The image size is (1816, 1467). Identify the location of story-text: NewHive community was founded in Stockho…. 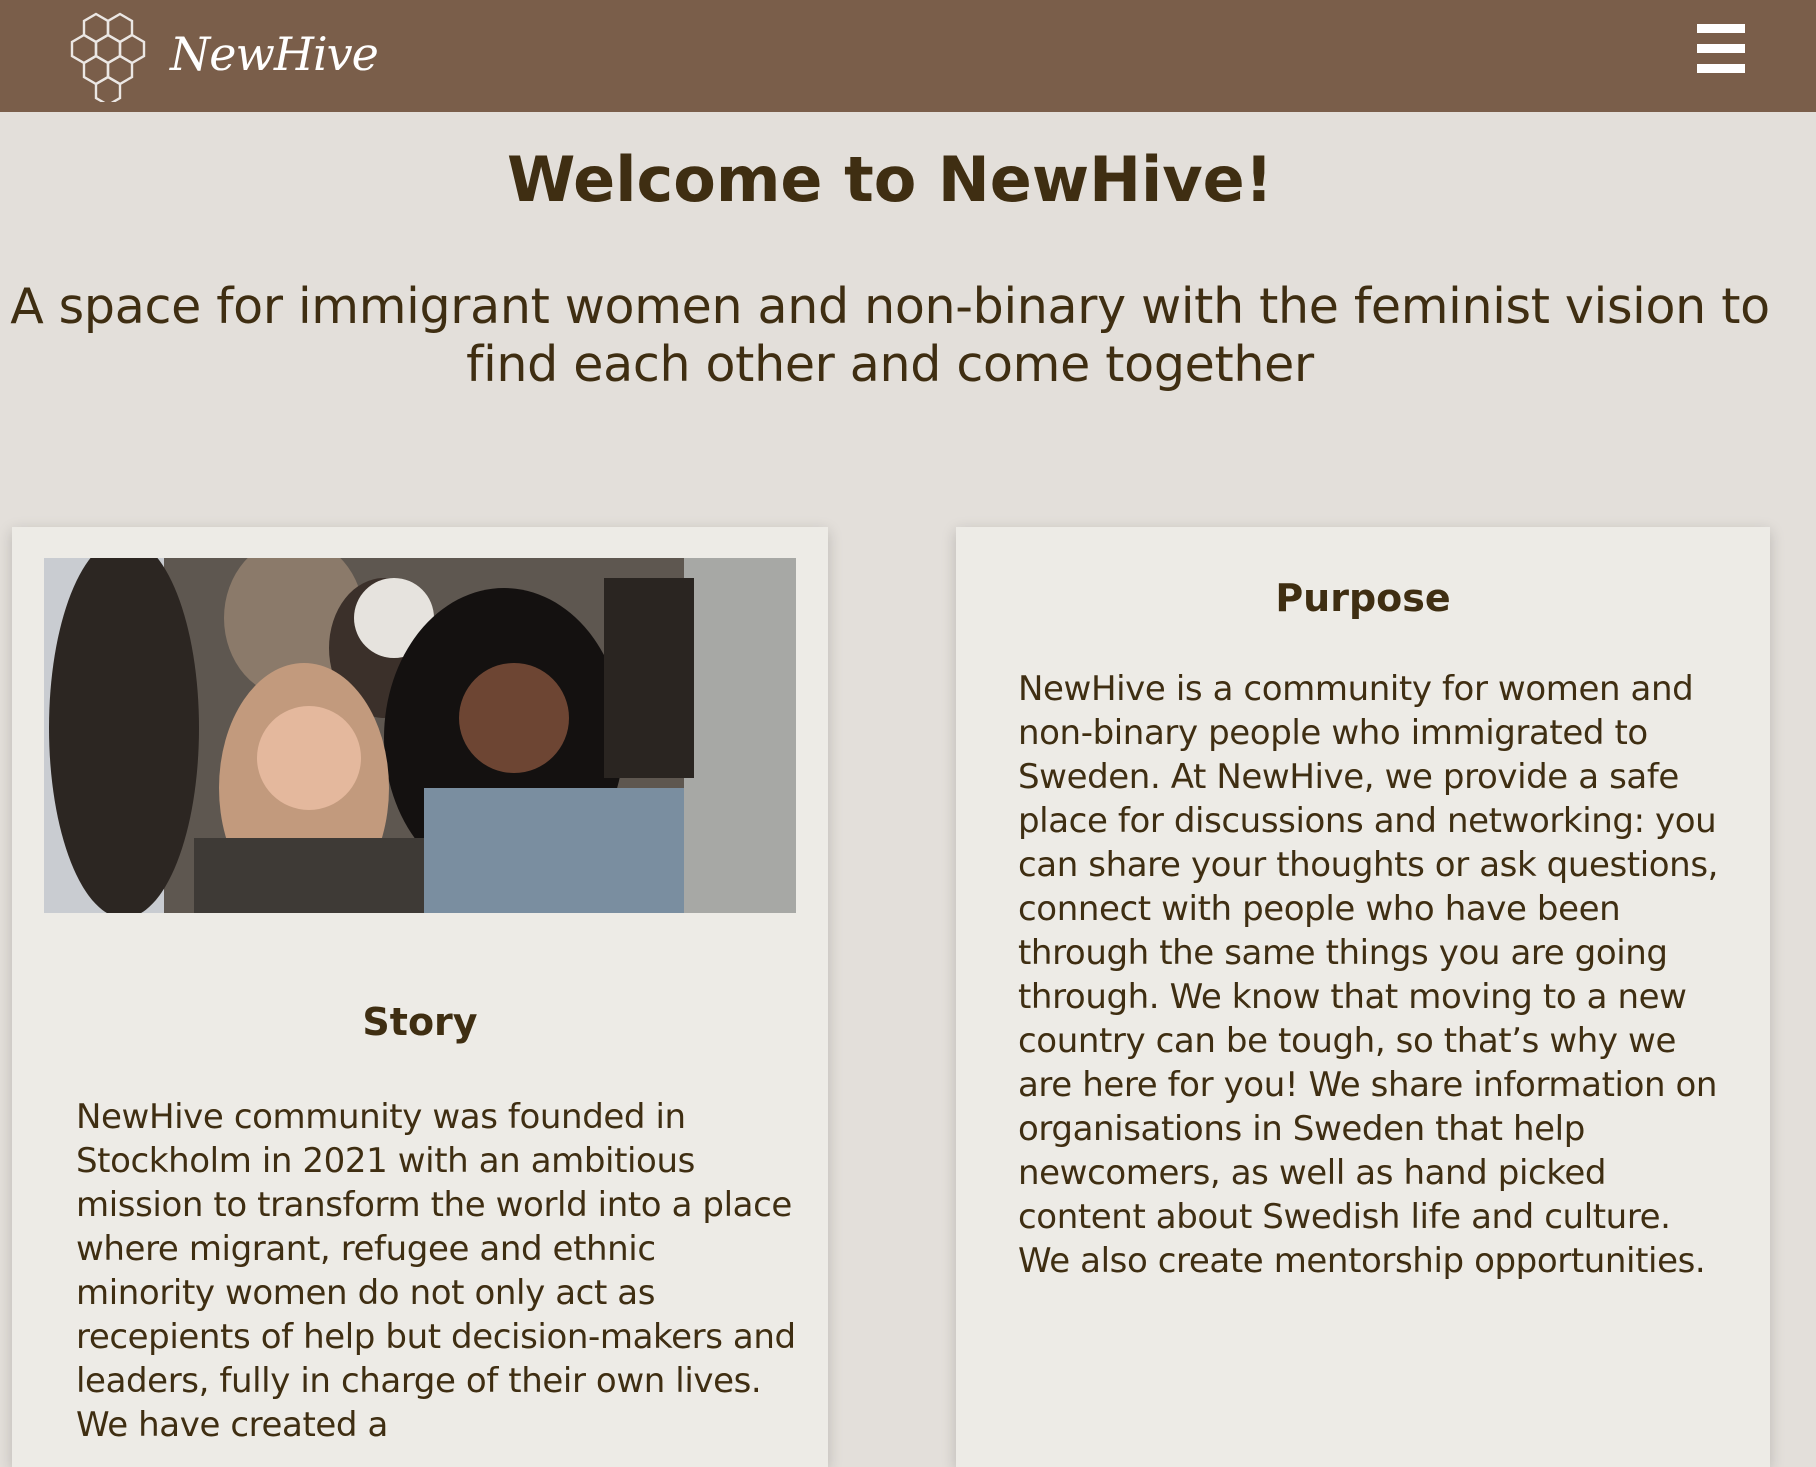
(436, 1271).